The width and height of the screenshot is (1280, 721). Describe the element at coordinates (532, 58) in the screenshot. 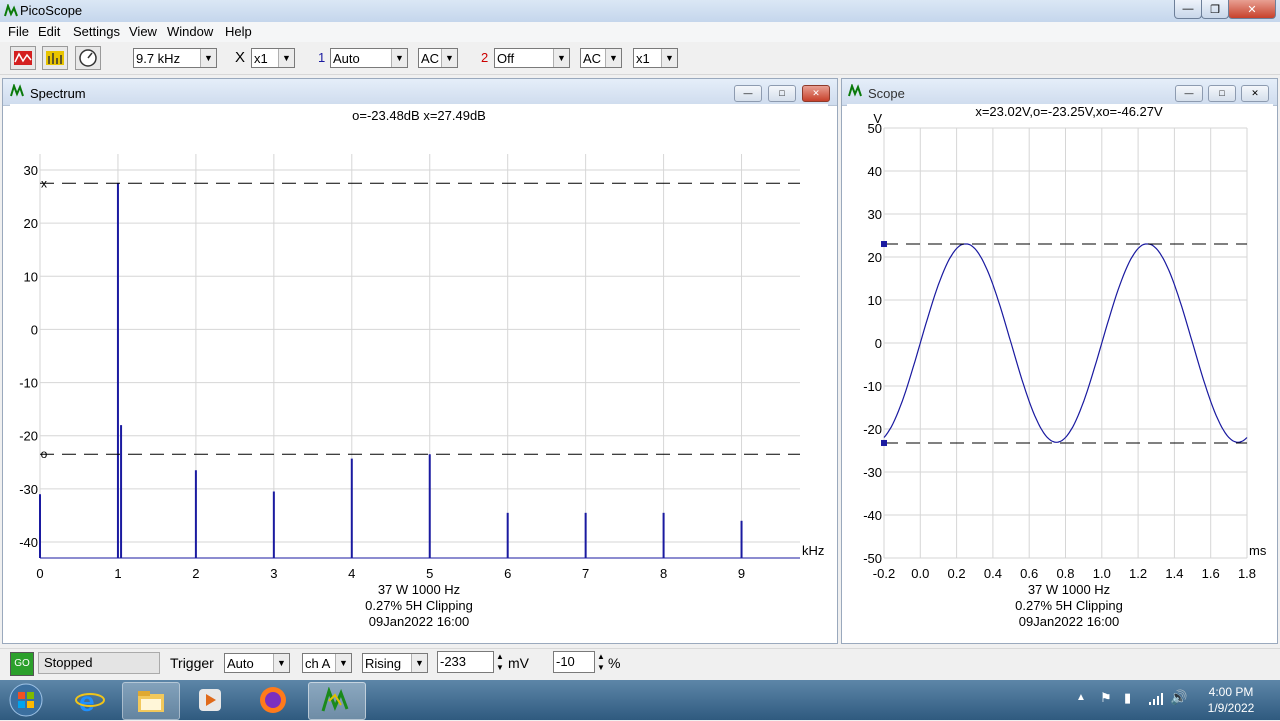

I see `channel2-range-select: Off ▼` at that location.